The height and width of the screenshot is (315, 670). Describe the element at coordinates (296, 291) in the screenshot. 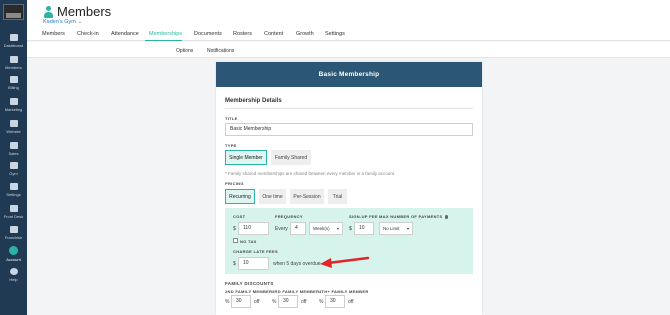

I see `discount-3rd-label: 3RD FAMILY MEMBER` at that location.